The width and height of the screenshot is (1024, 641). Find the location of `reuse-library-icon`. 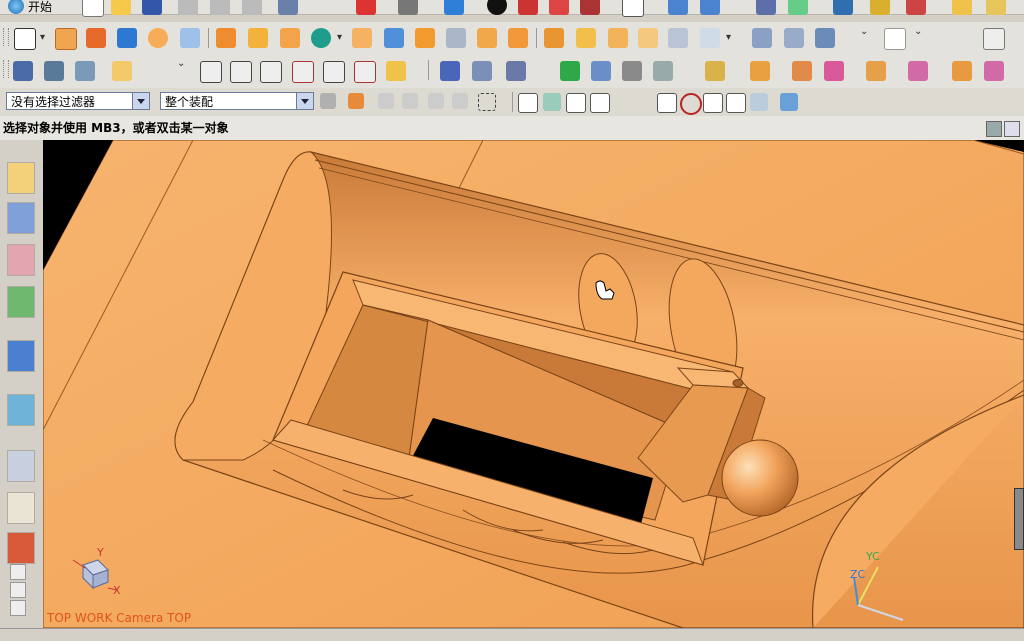

reuse-library-icon is located at coordinates (21, 302).